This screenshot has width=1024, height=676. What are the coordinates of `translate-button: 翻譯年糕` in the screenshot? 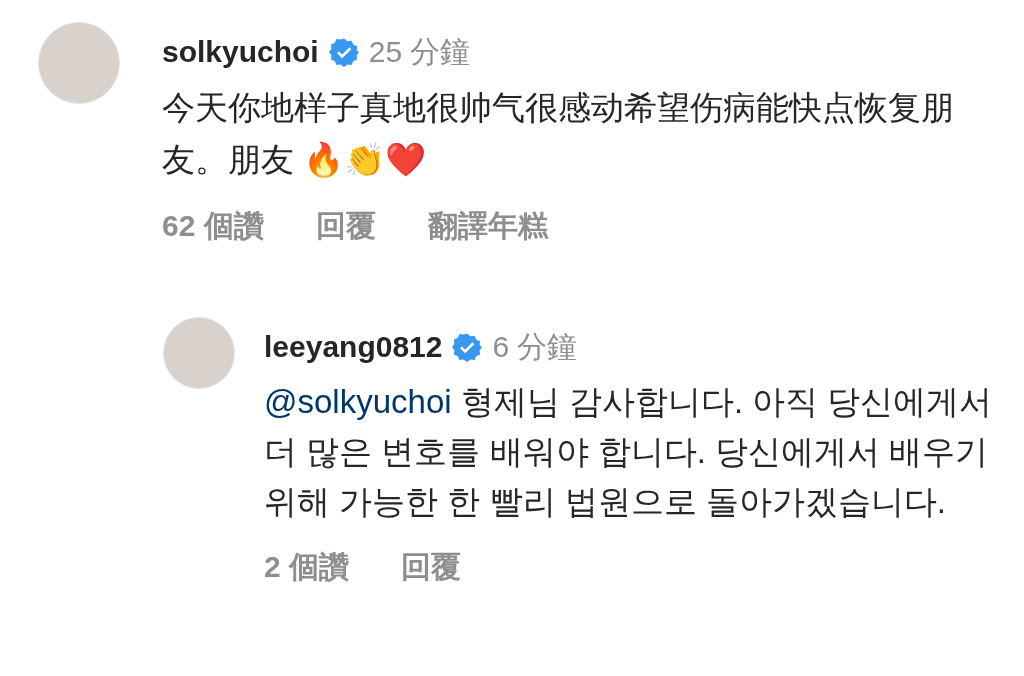 It's located at (487, 226).